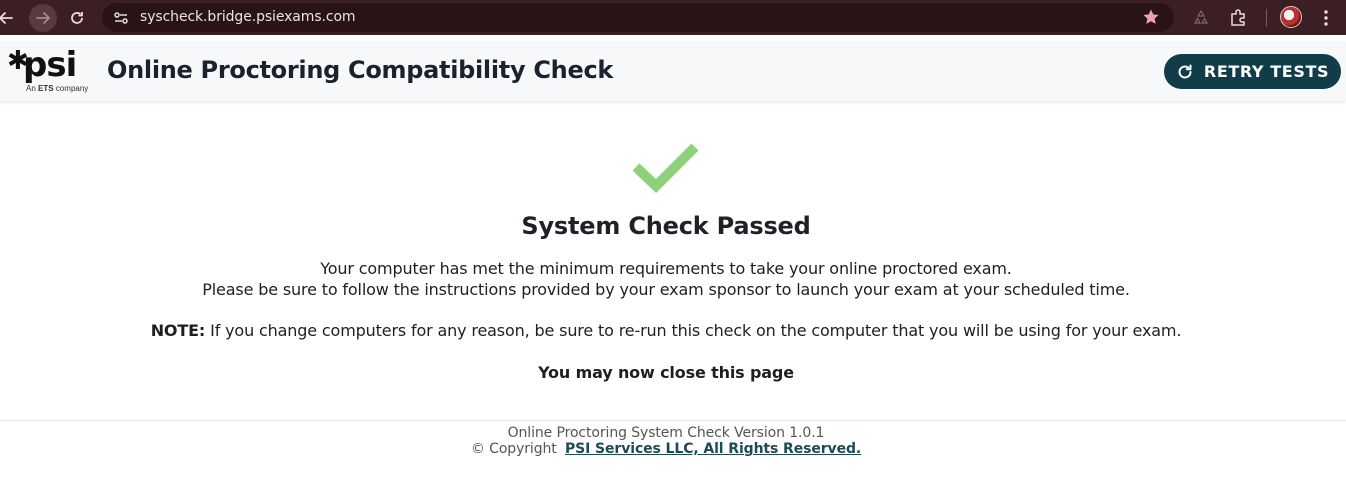 Image resolution: width=1346 pixels, height=480 pixels. I want to click on back-arrow-icon, so click(6, 18).